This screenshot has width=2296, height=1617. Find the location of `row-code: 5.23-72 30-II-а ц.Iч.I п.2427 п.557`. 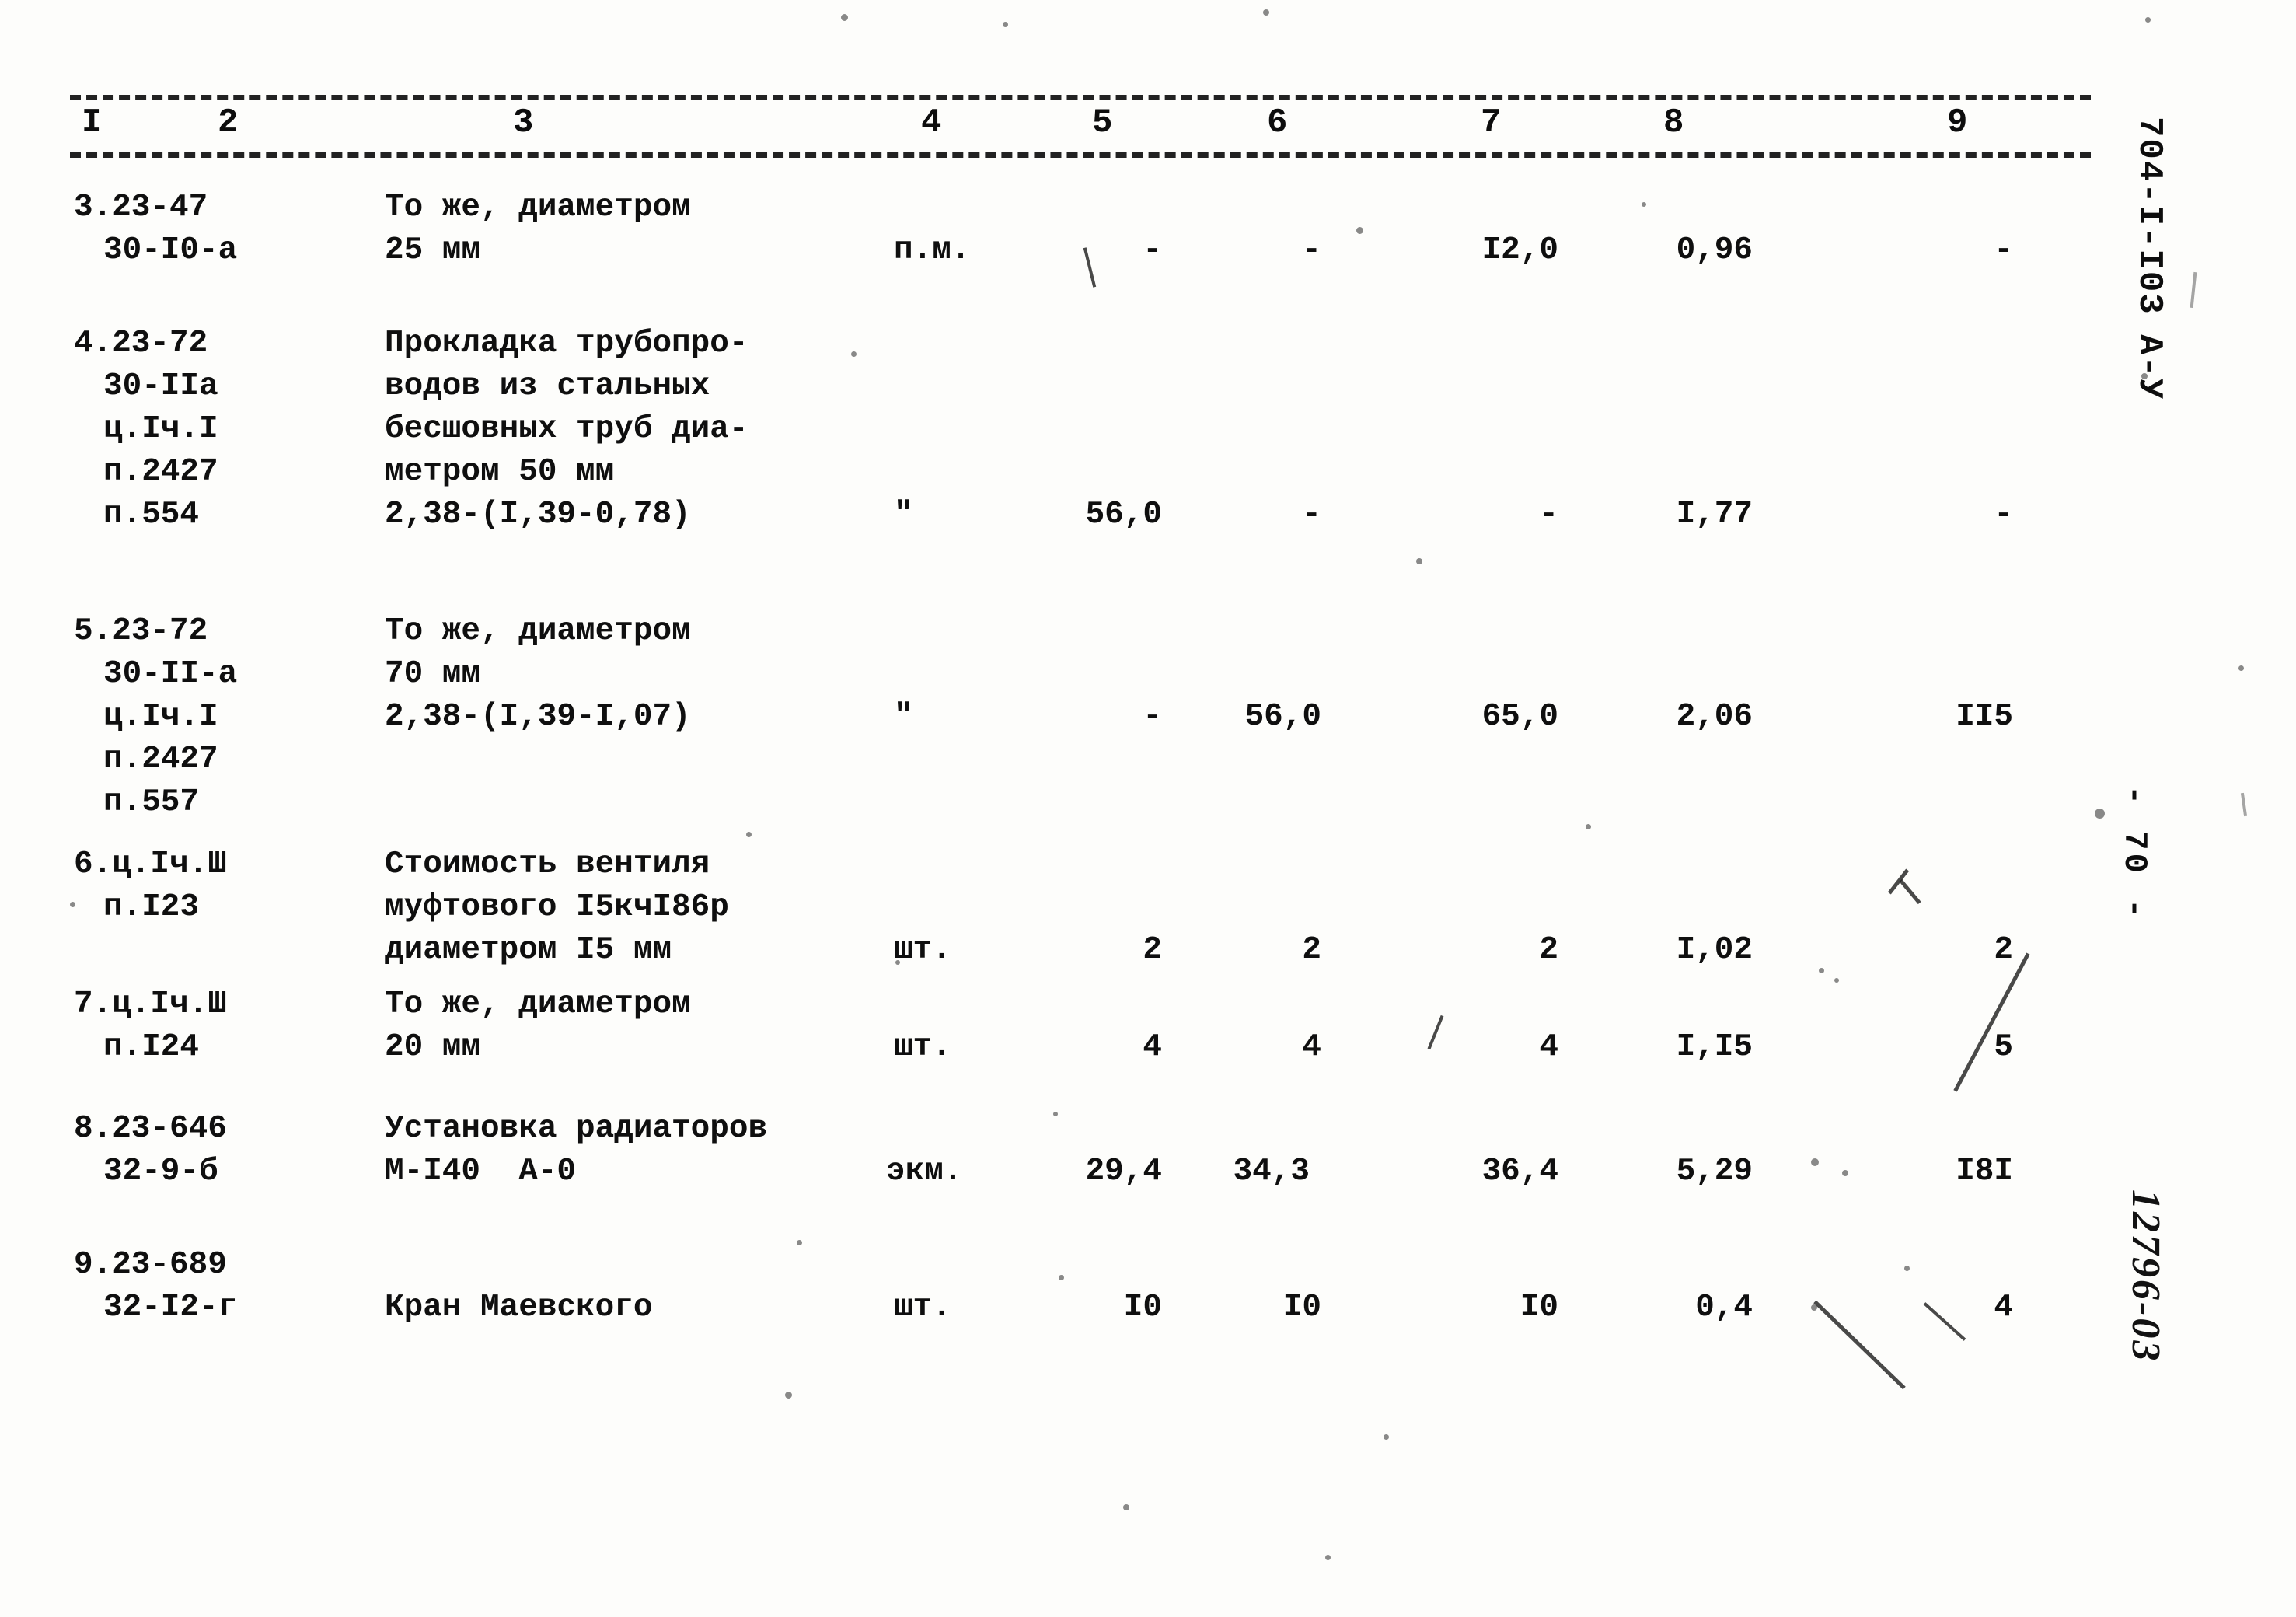

row-code: 5.23-72 30-II-а ц.Iч.I п.2427 п.557 is located at coordinates (156, 716).